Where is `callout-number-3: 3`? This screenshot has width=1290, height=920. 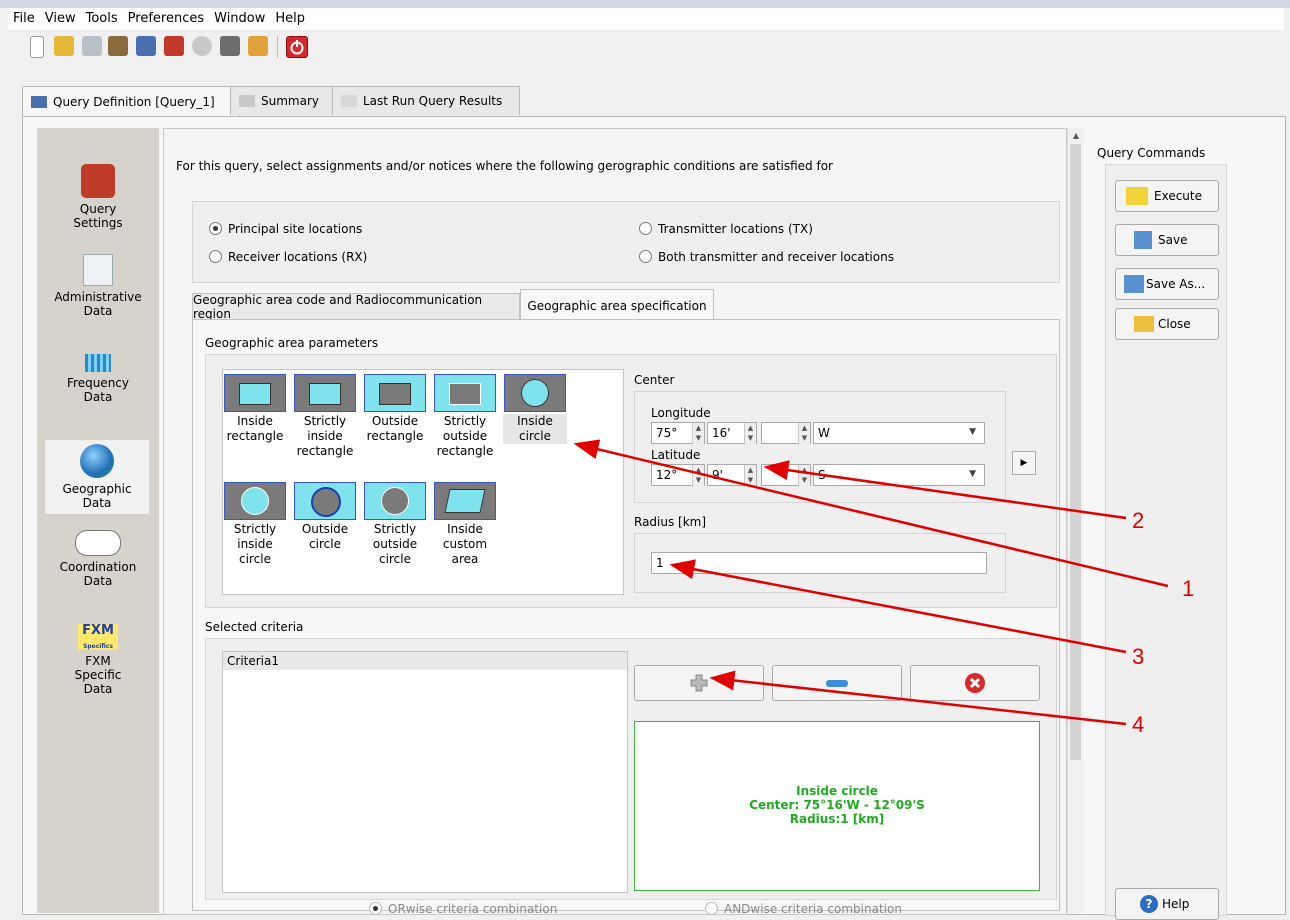 callout-number-3: 3 is located at coordinates (1138, 656).